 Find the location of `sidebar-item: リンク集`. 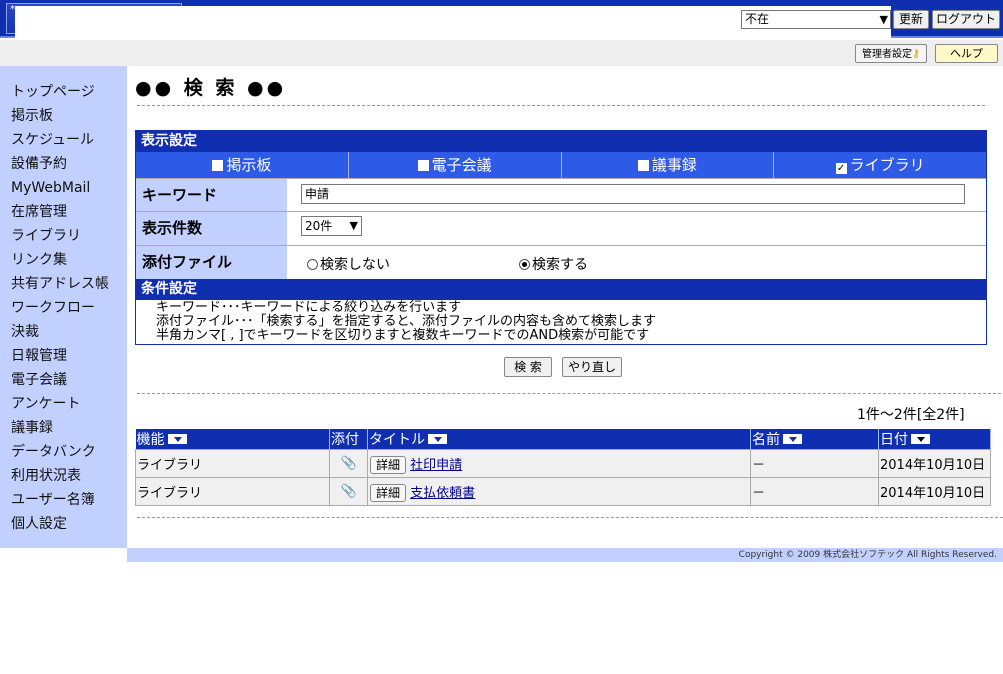

sidebar-item: リンク集 is located at coordinates (63, 260).